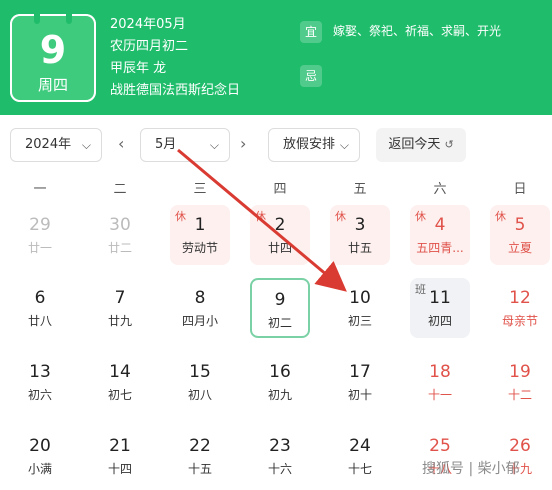 Image resolution: width=552 pixels, height=490 pixels. Describe the element at coordinates (520, 446) in the screenshot. I see `day-number: 26` at that location.